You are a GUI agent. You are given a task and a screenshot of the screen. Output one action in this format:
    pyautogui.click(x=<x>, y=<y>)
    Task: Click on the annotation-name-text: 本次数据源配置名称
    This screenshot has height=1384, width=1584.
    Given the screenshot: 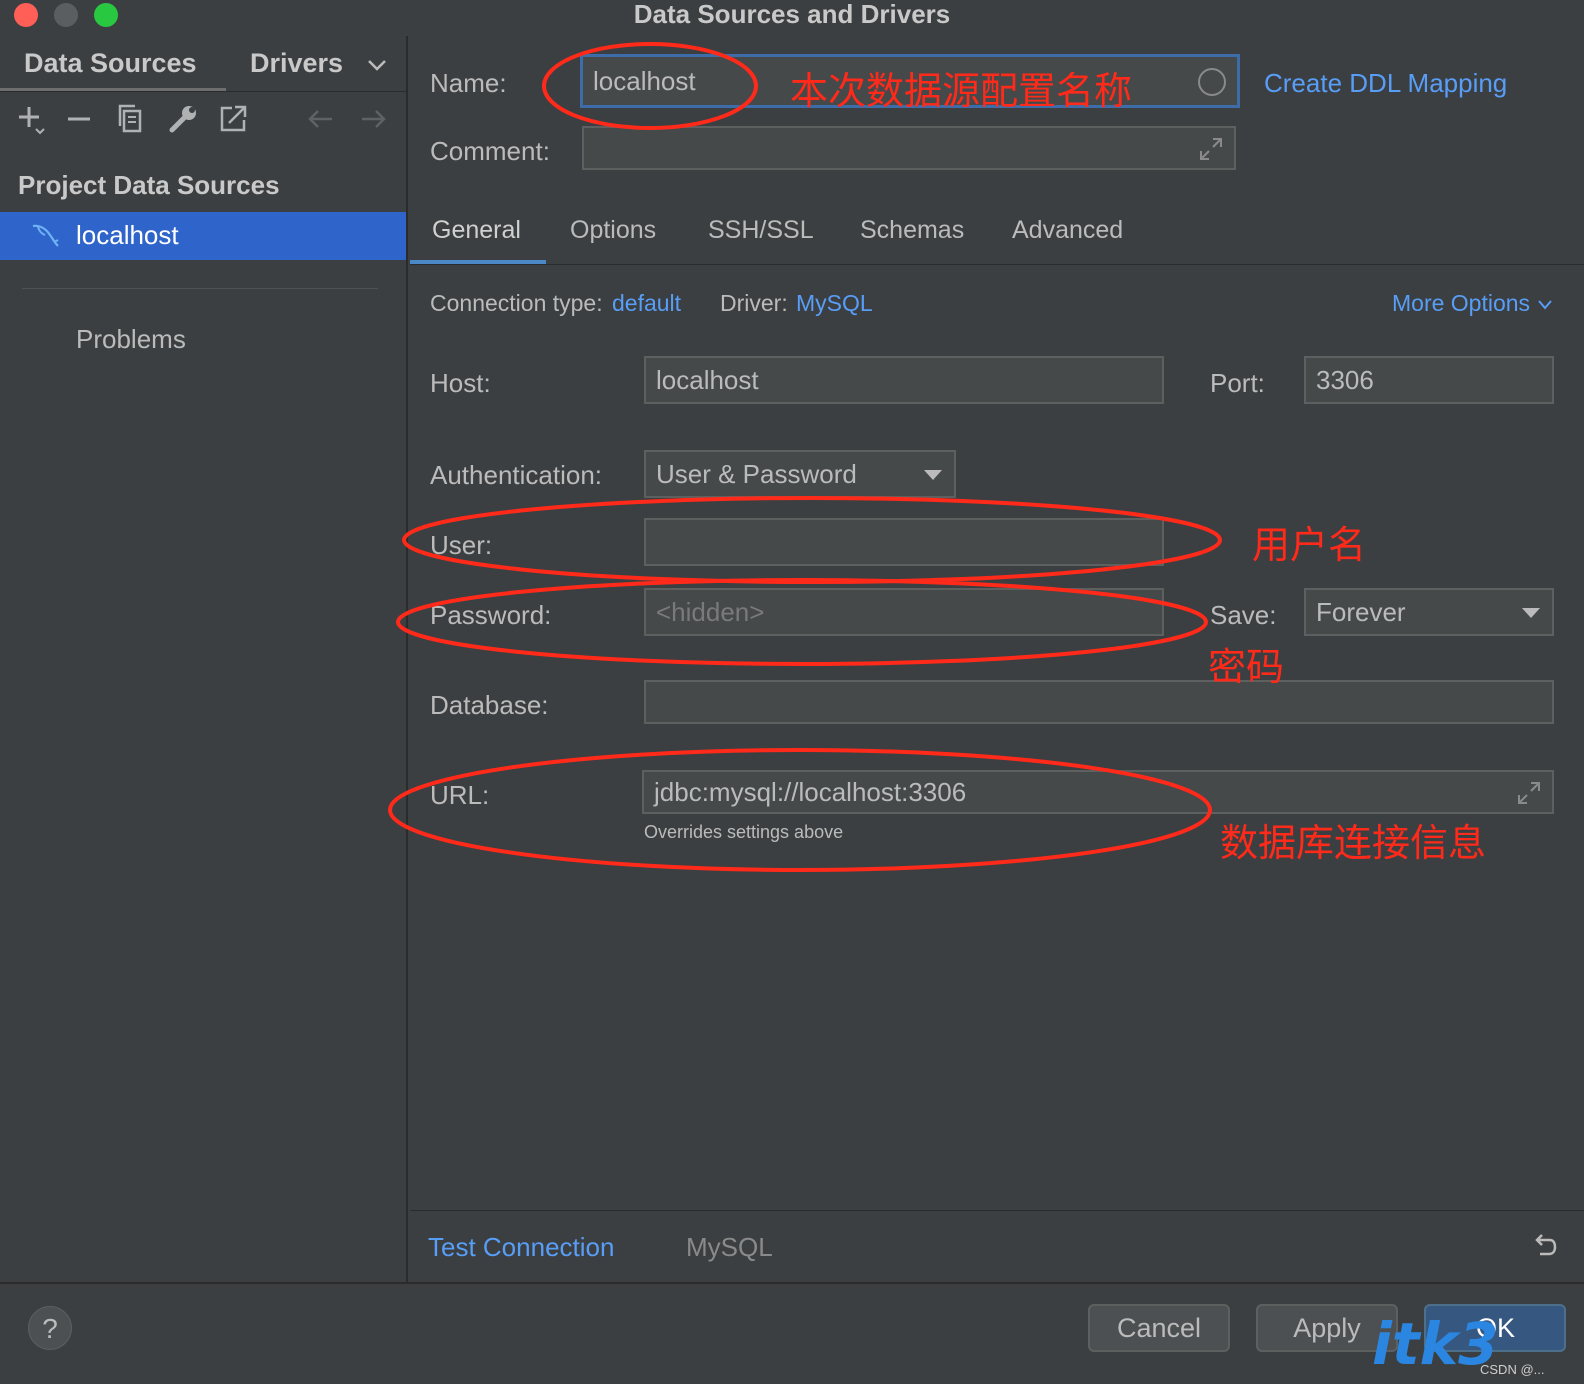 What is the action you would take?
    pyautogui.click(x=961, y=91)
    